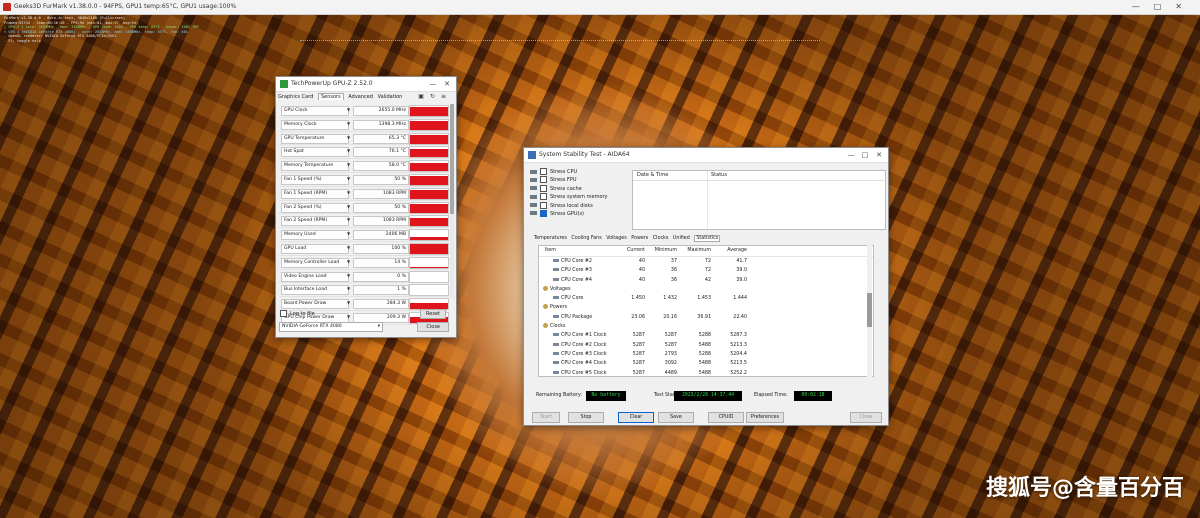 The image size is (1200, 518). Describe the element at coordinates (581, 188) in the screenshot. I see `stress-option: Stress cache` at that location.